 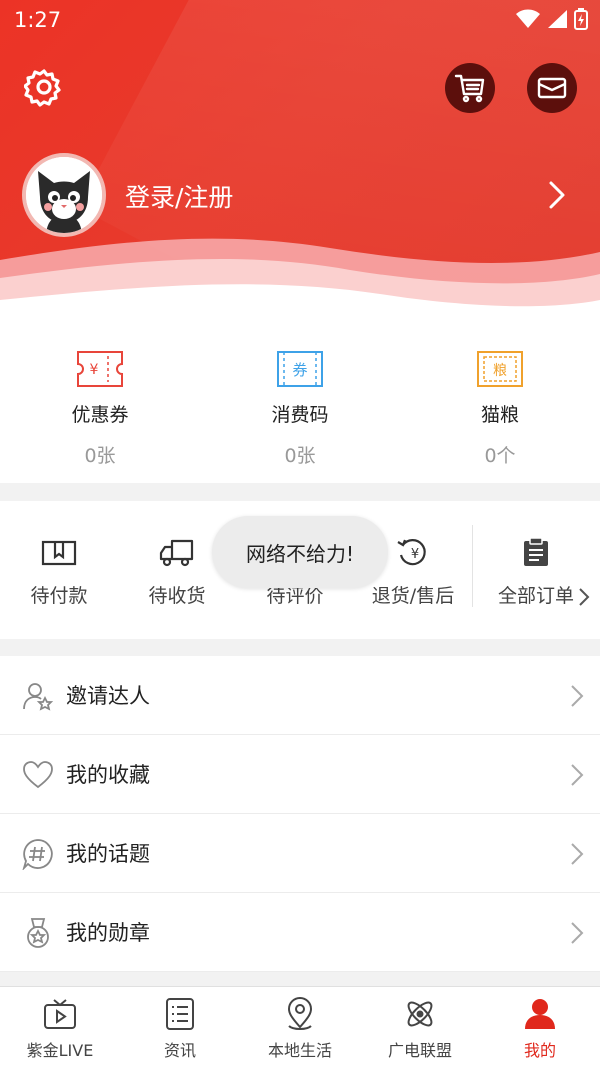 What do you see at coordinates (100, 415) in the screenshot?
I see `asset-label: 优惠券` at bounding box center [100, 415].